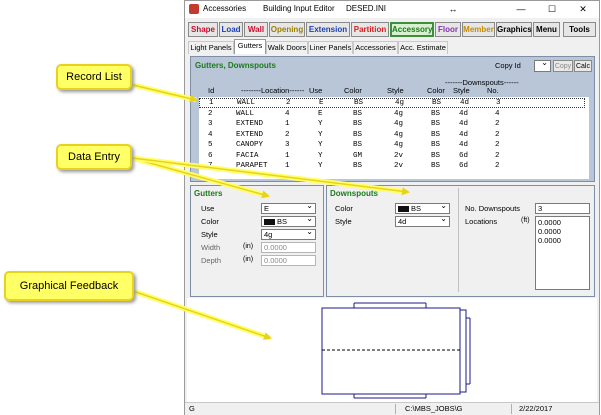 This screenshot has height=415, width=601. What do you see at coordinates (200, 314) in the screenshot?
I see `arrow-graphical-feedback-edge` at bounding box center [200, 314].